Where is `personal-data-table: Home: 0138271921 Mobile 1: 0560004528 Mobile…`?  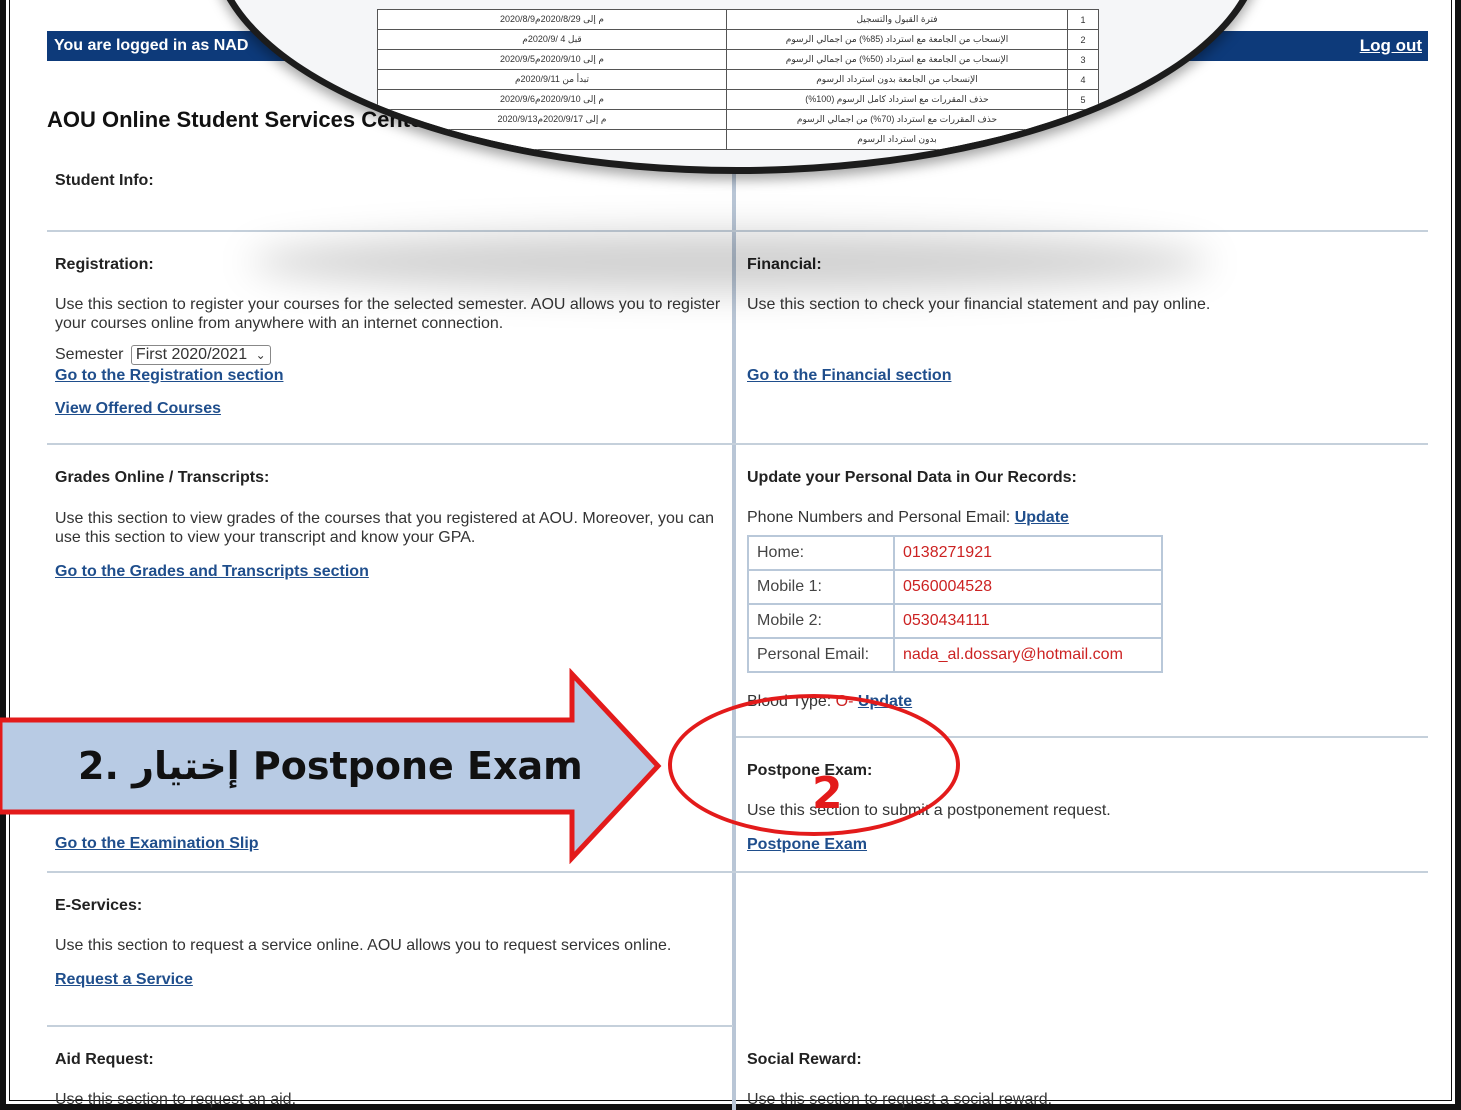 personal-data-table: Home: 0138271921 Mobile 1: 0560004528 Mobile… is located at coordinates (955, 604).